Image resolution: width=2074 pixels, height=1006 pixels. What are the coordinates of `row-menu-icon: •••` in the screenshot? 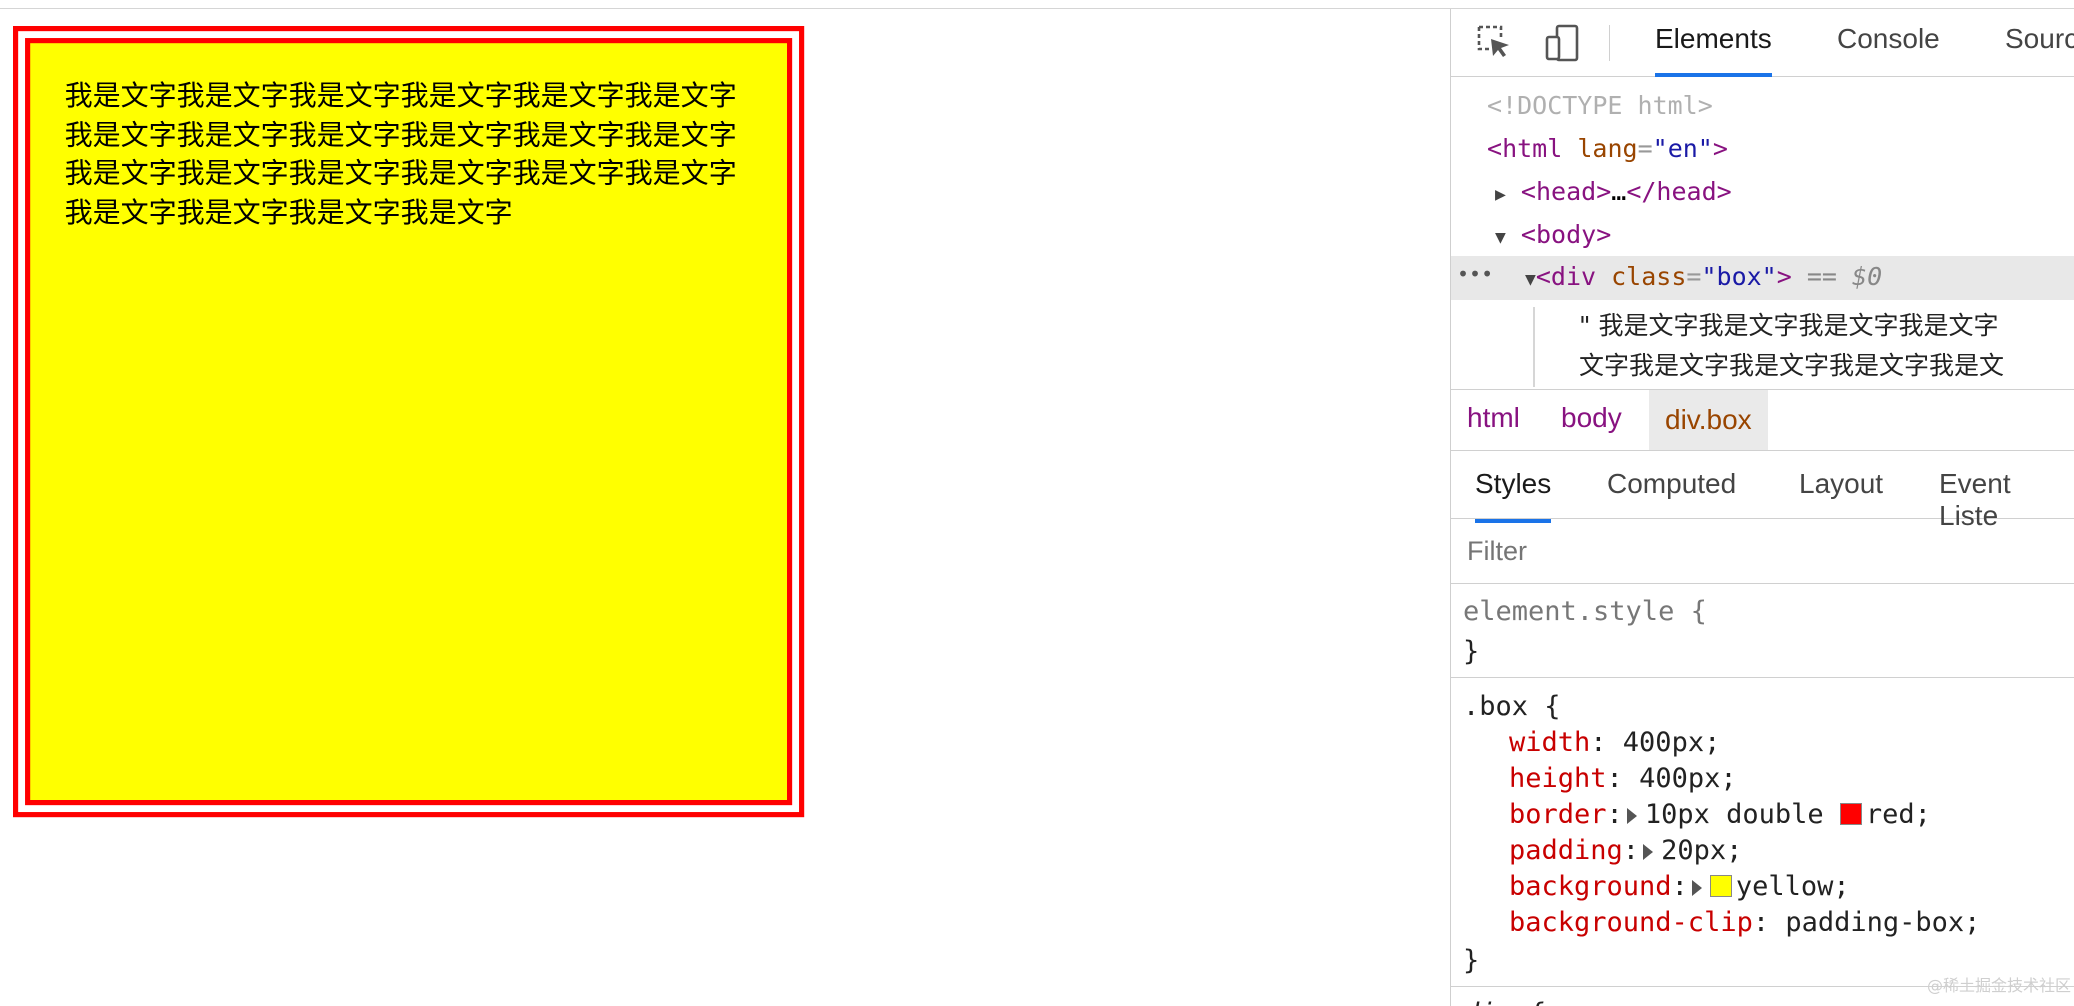 It's located at (1475, 274).